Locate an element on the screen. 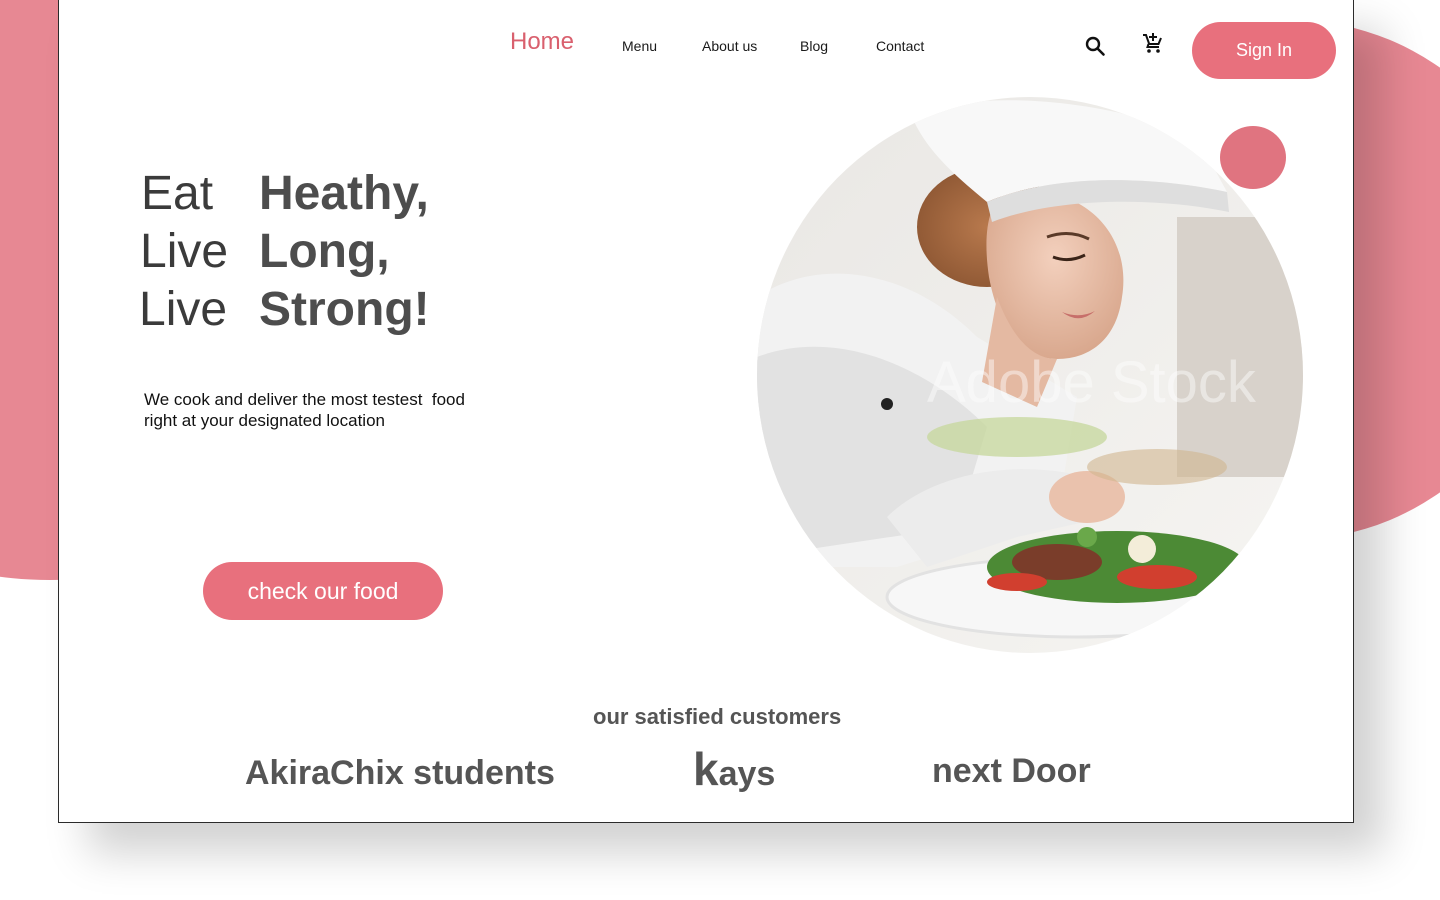  nav-menu-link: Menu is located at coordinates (639, 46).